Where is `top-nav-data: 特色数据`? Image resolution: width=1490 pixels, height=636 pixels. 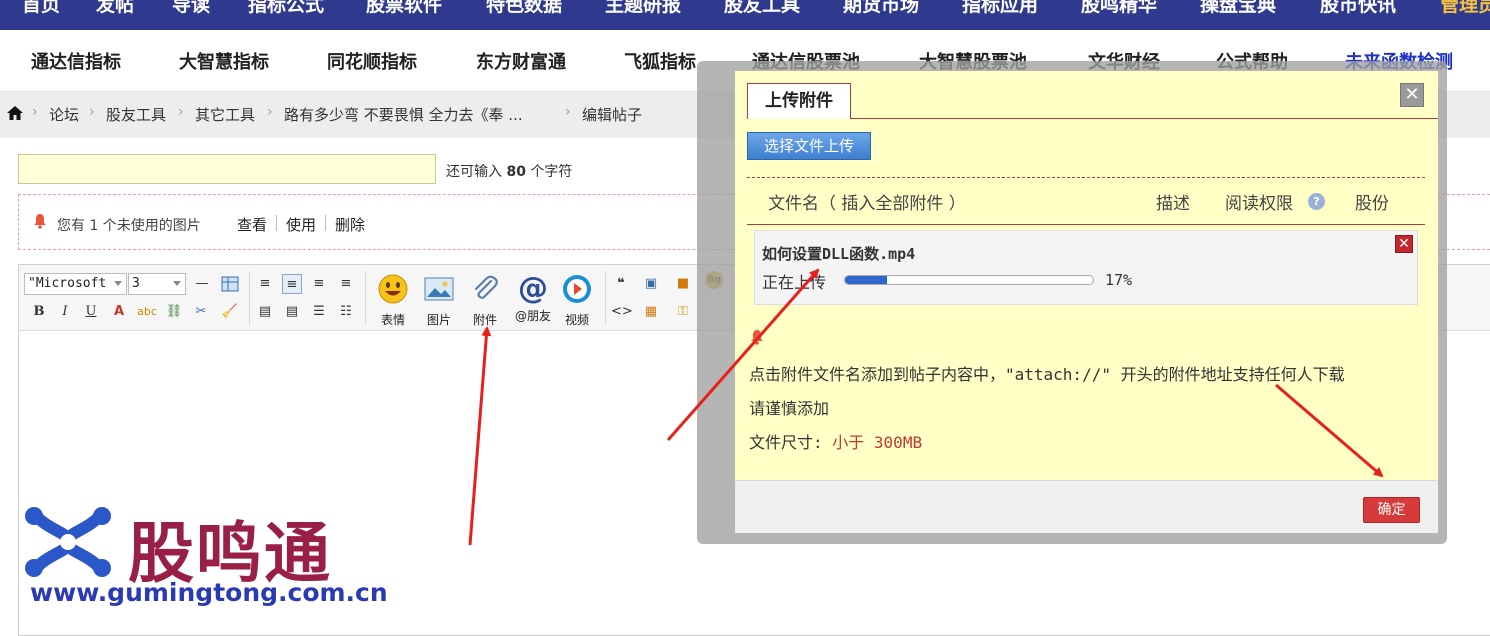
top-nav-data: 特色数据 is located at coordinates (524, 8).